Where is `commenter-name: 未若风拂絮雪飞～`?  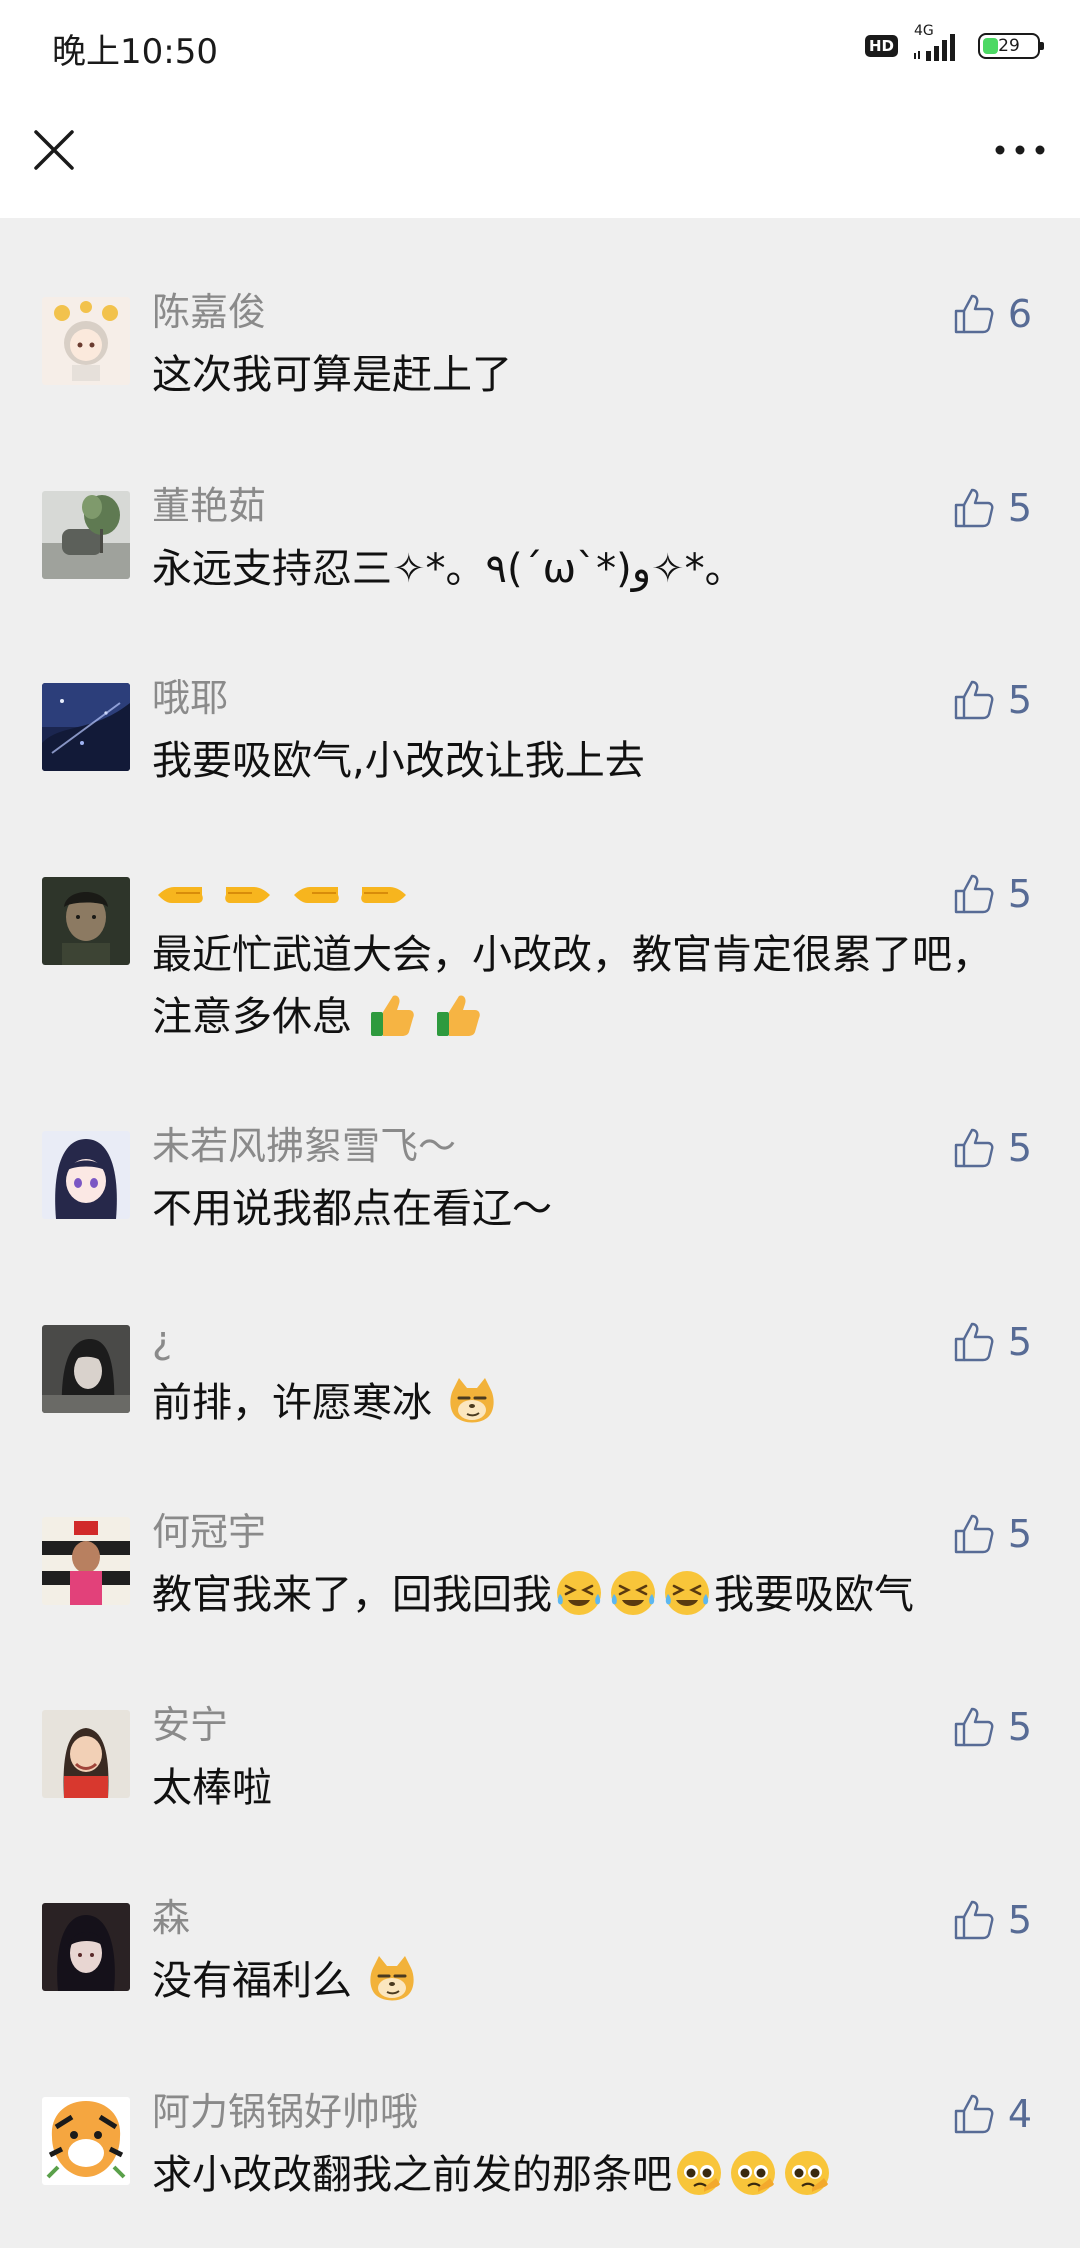
commenter-name: 未若风拂絮雪飞～ is located at coordinates (304, 1146).